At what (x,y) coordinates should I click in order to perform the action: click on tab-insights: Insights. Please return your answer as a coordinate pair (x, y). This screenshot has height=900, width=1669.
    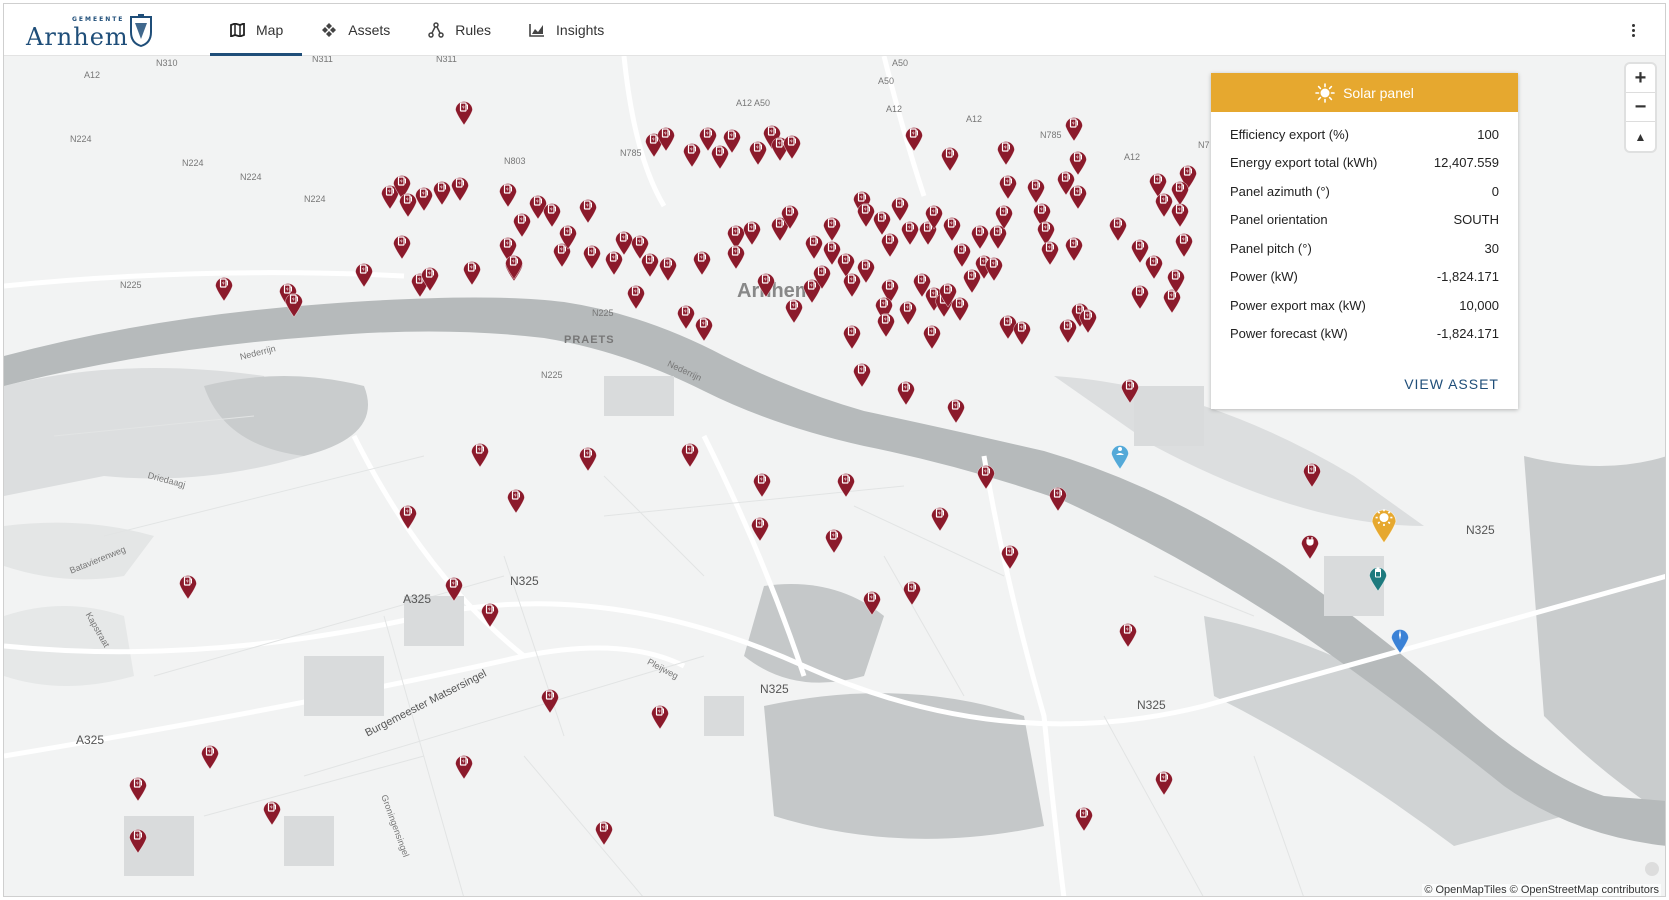
    Looking at the image, I should click on (566, 30).